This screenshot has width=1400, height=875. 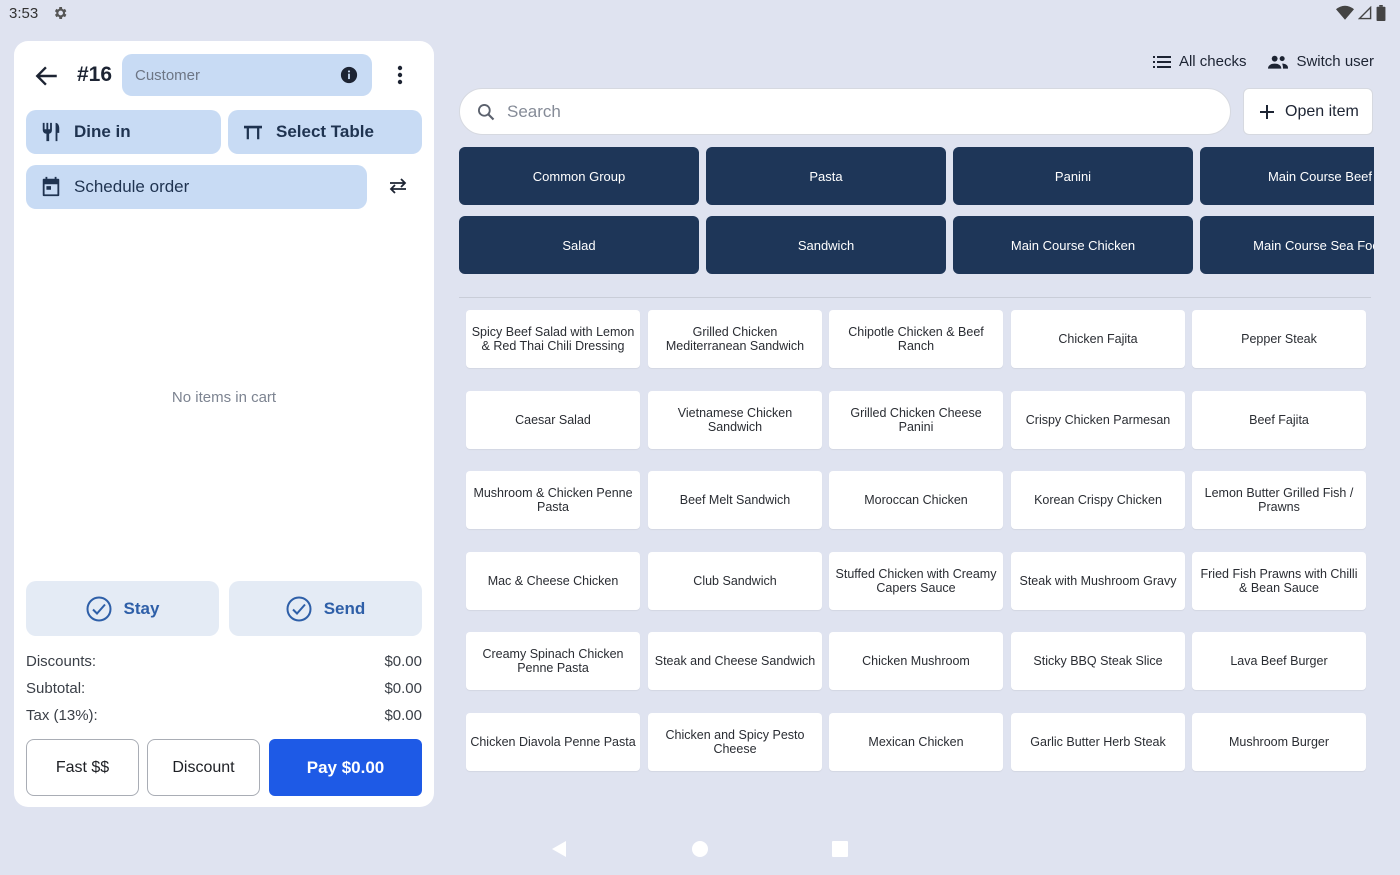 What do you see at coordinates (1098, 339) in the screenshot?
I see `menu-item: Chicken Fajita` at bounding box center [1098, 339].